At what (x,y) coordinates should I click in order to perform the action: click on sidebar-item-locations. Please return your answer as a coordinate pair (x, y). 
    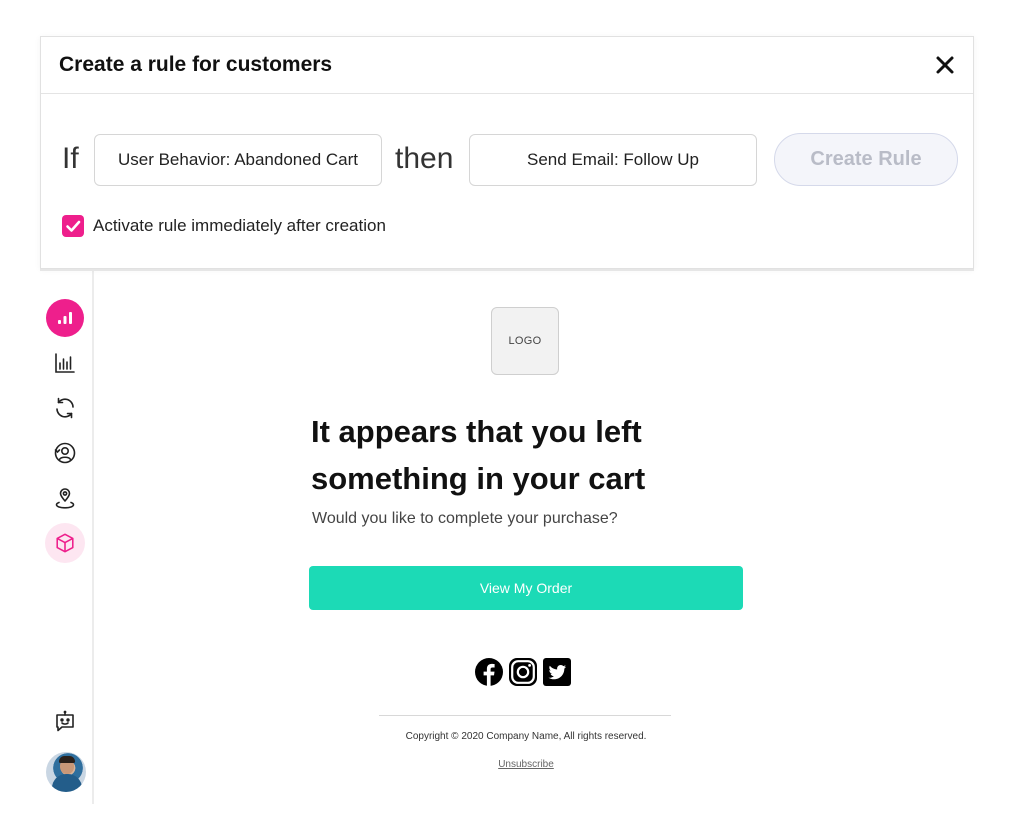
    Looking at the image, I should click on (65, 498).